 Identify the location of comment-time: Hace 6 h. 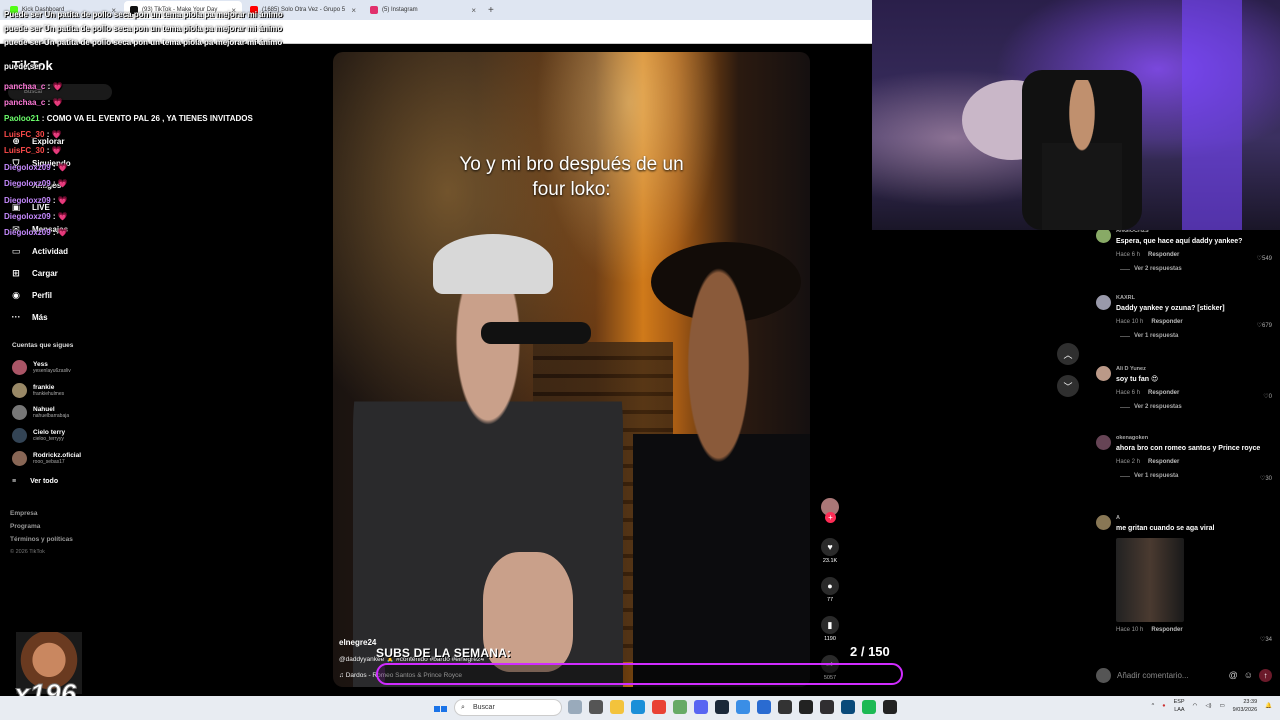
(1128, 255).